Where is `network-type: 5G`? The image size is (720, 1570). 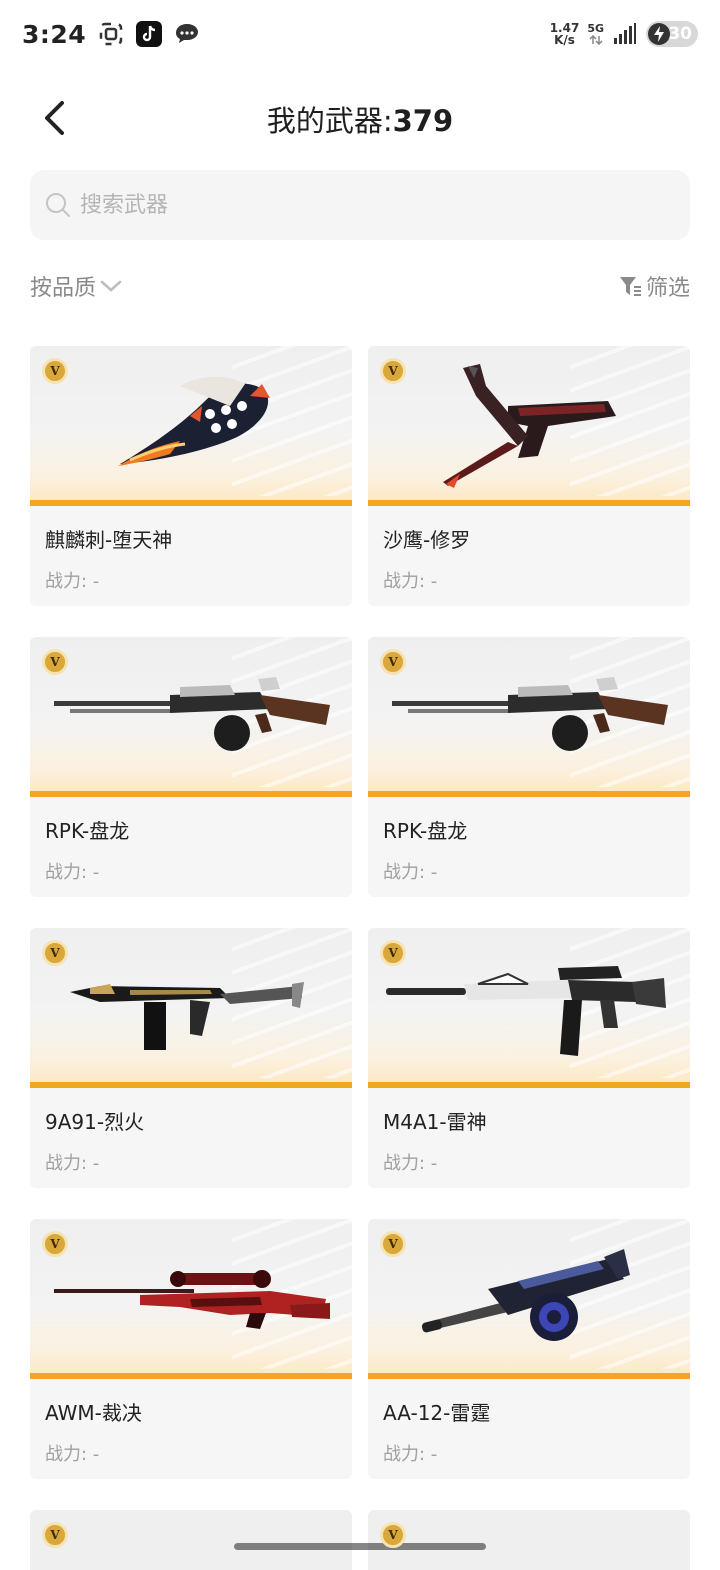 network-type: 5G is located at coordinates (595, 34).